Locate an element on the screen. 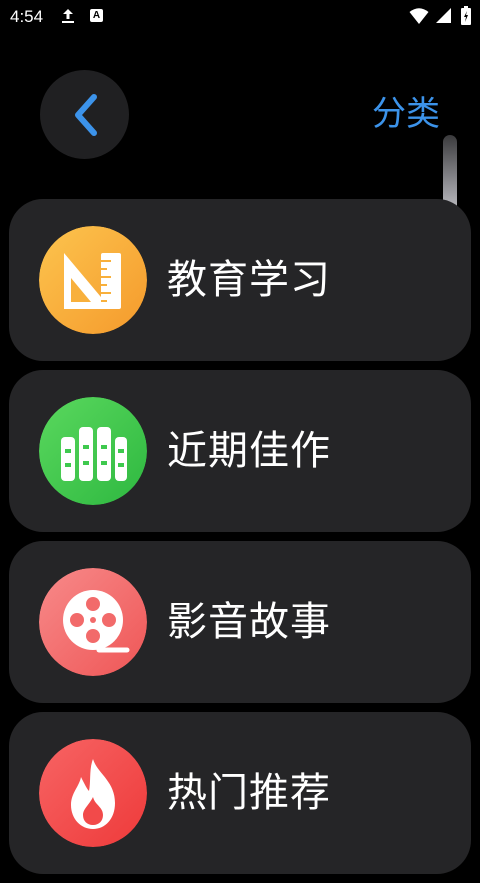  a-notification-glyph: A is located at coordinates (96, 15).